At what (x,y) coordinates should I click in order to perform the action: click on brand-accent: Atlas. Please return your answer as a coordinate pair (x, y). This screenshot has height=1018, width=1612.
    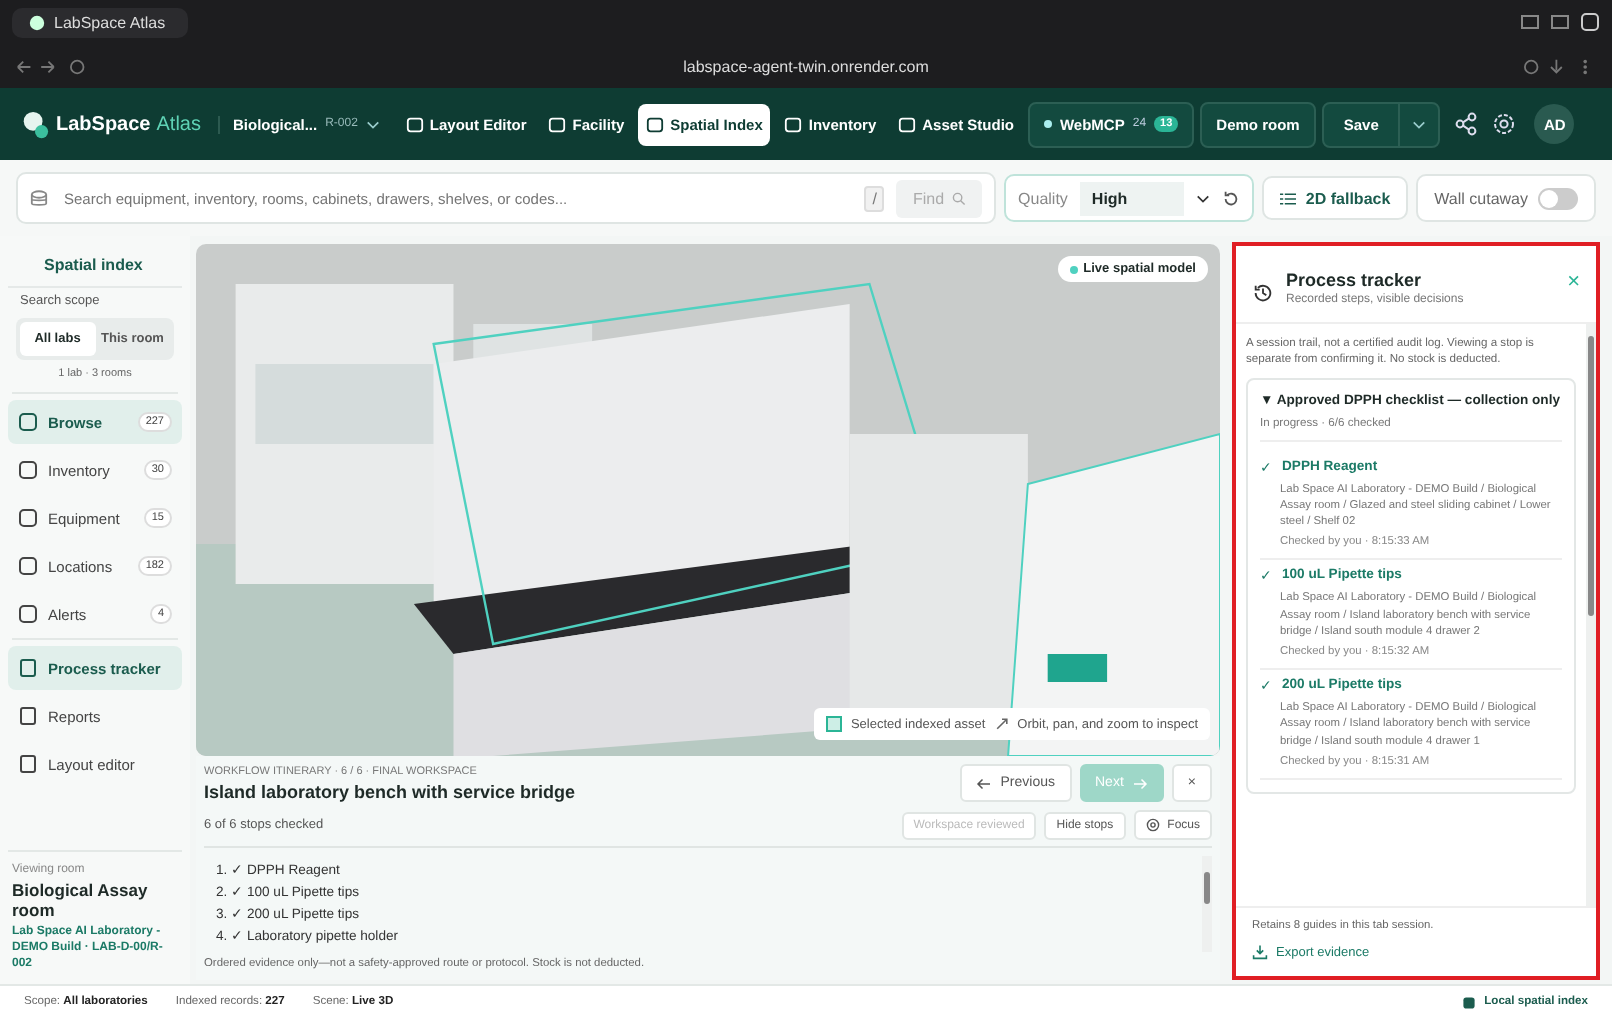
    Looking at the image, I should click on (178, 124).